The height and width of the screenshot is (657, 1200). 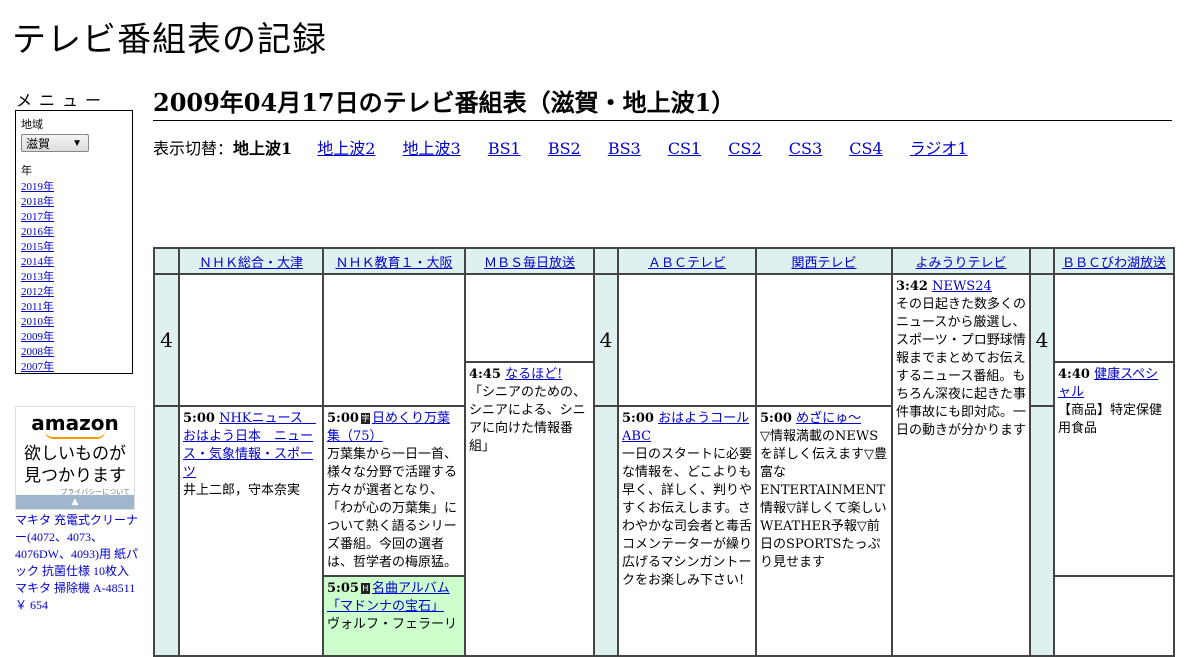 What do you see at coordinates (529, 509) in the screenshot?
I see `program-cell: 4:45 なるほど! 「シニアのための、シニアによる、シニアに向けた情報番組」` at bounding box center [529, 509].